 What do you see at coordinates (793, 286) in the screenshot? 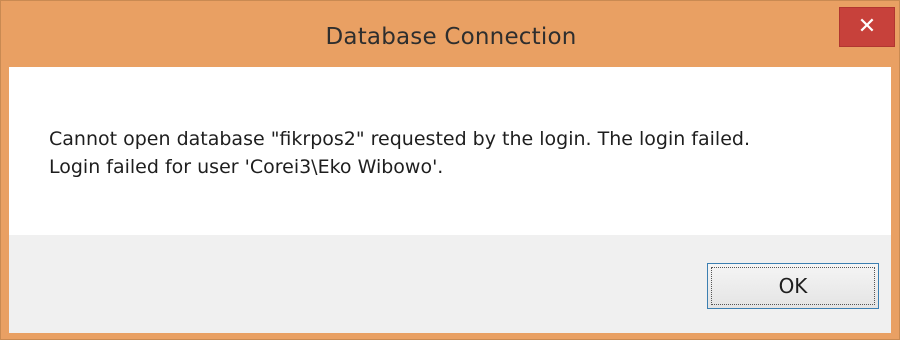
I see `ok-button: OK` at bounding box center [793, 286].